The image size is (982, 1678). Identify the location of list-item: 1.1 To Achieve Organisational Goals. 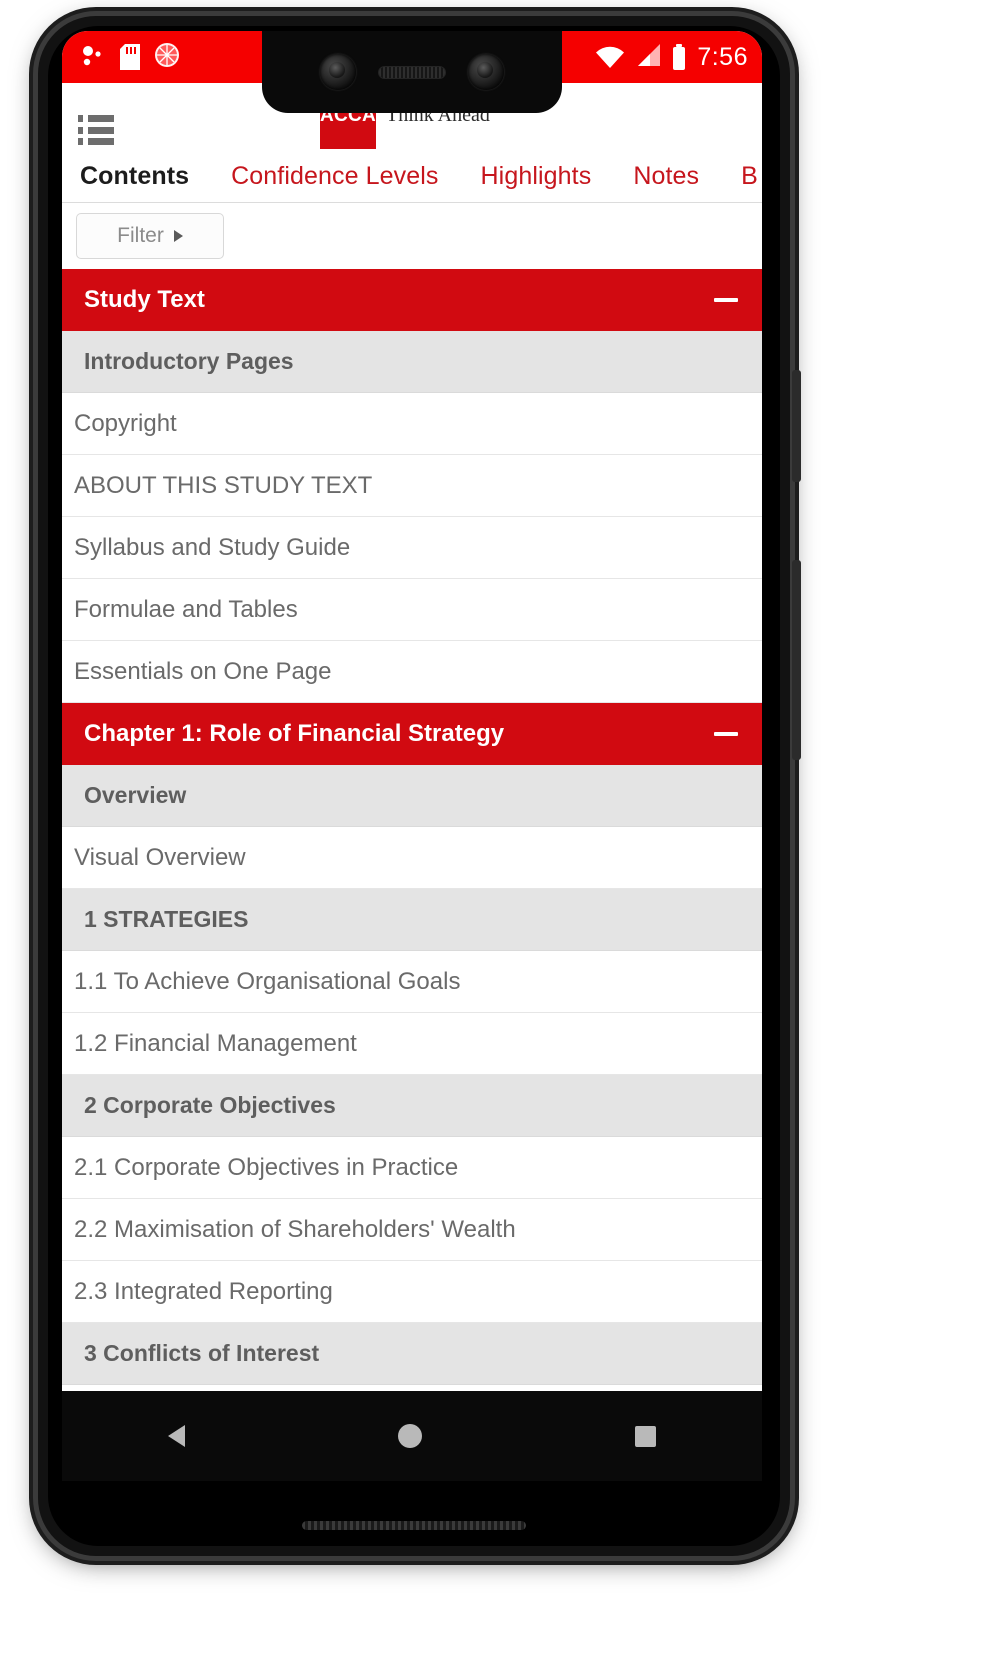
(412, 982).